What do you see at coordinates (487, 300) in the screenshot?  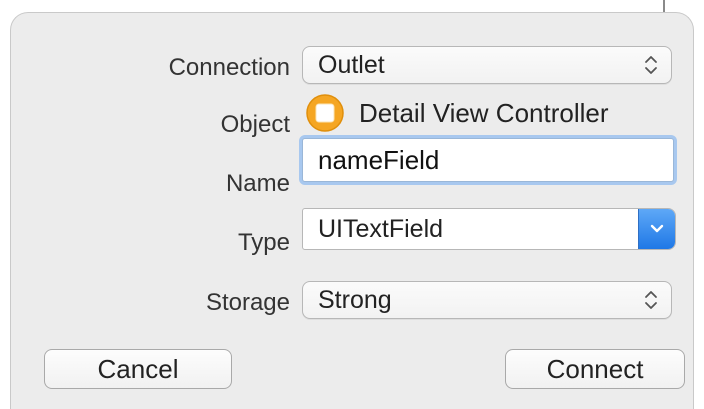 I see `storage-popup: Strong` at bounding box center [487, 300].